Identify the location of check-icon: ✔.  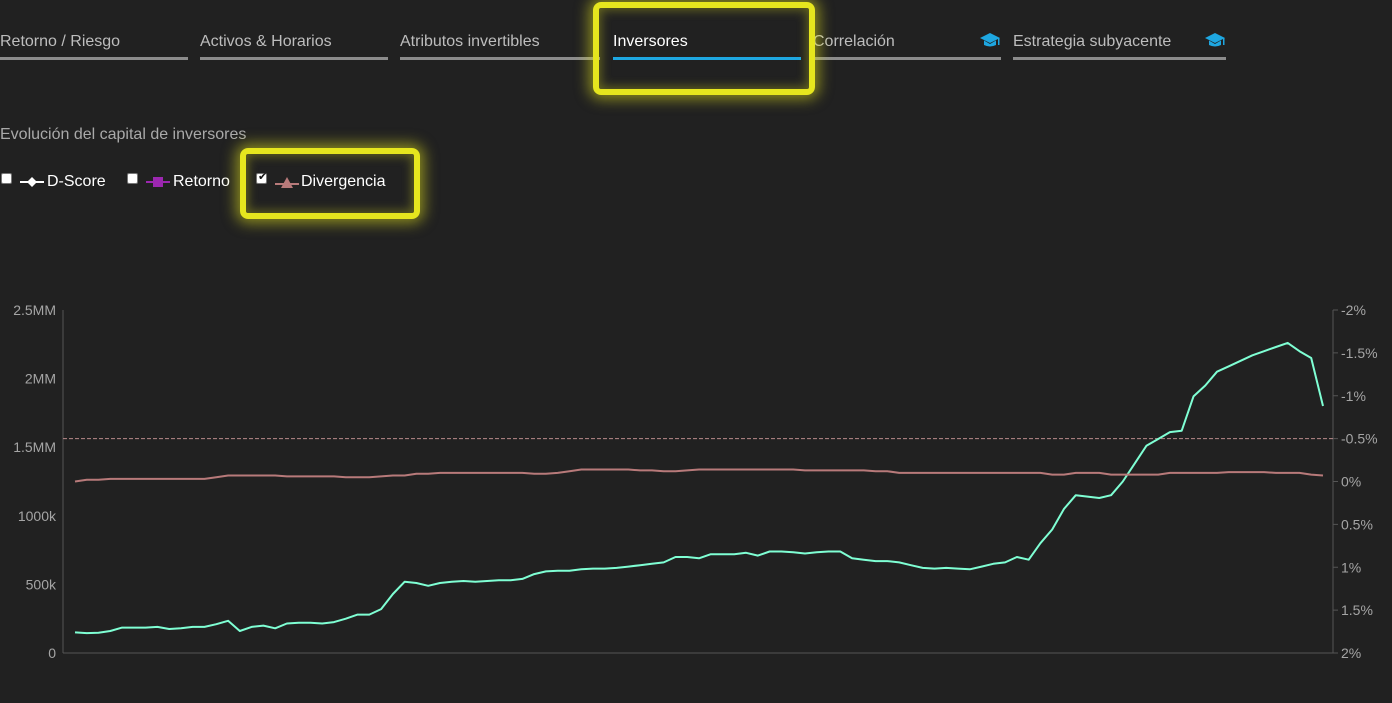
(263, 177).